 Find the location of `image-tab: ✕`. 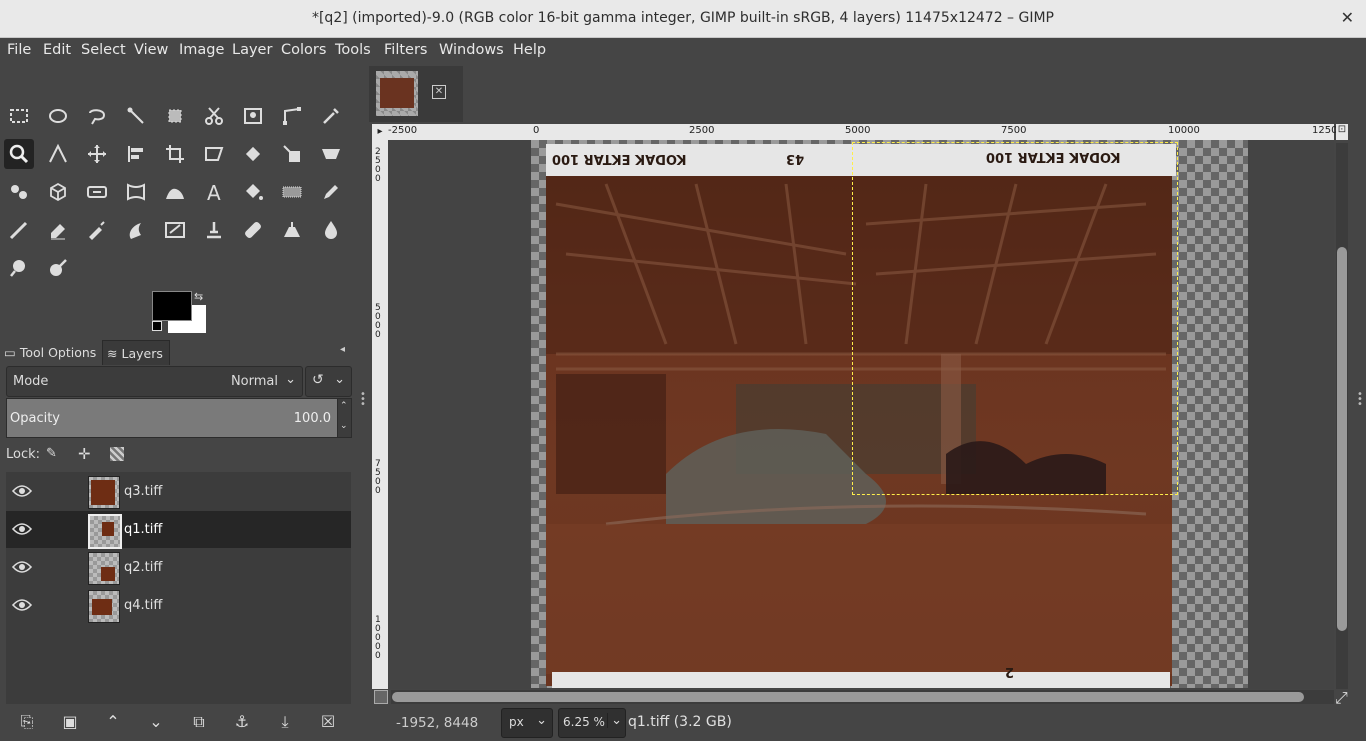

image-tab: ✕ is located at coordinates (416, 94).